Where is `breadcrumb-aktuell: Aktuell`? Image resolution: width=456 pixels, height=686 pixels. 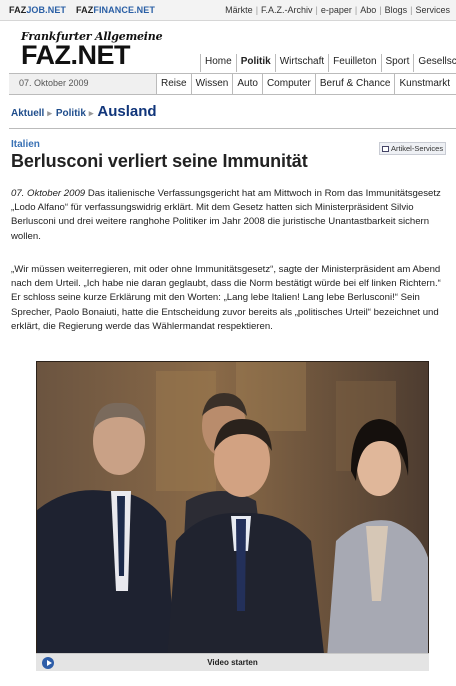 breadcrumb-aktuell: Aktuell is located at coordinates (27, 113).